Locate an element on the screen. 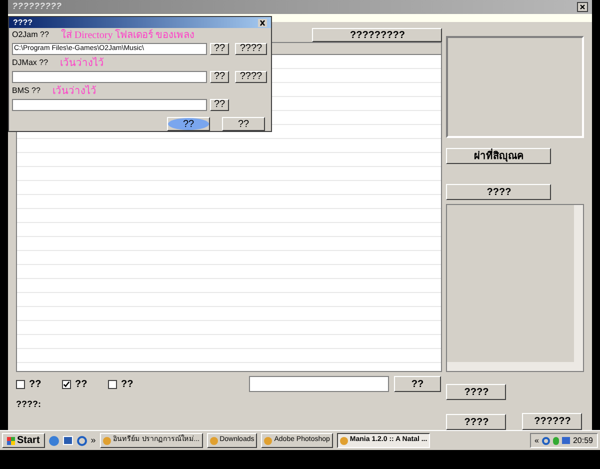 The image size is (600, 469). dialog-title: ???? is located at coordinates (23, 22).